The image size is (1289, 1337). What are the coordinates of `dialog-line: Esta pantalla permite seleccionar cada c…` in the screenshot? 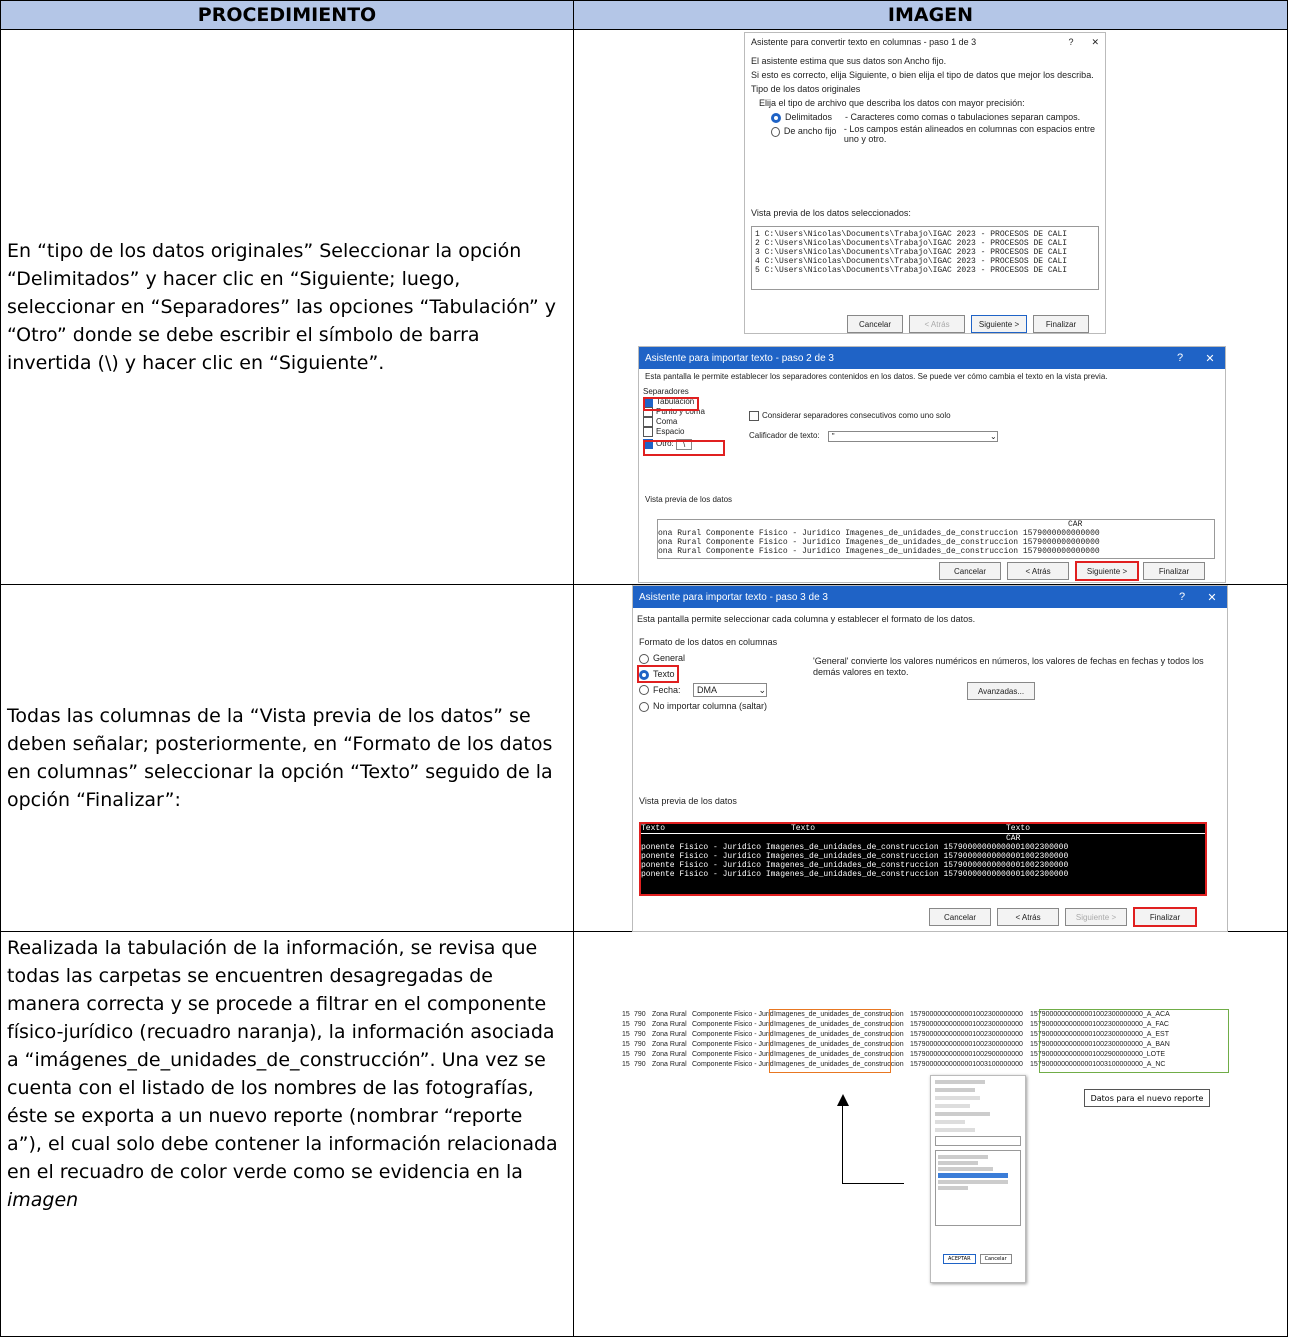 It's located at (806, 619).